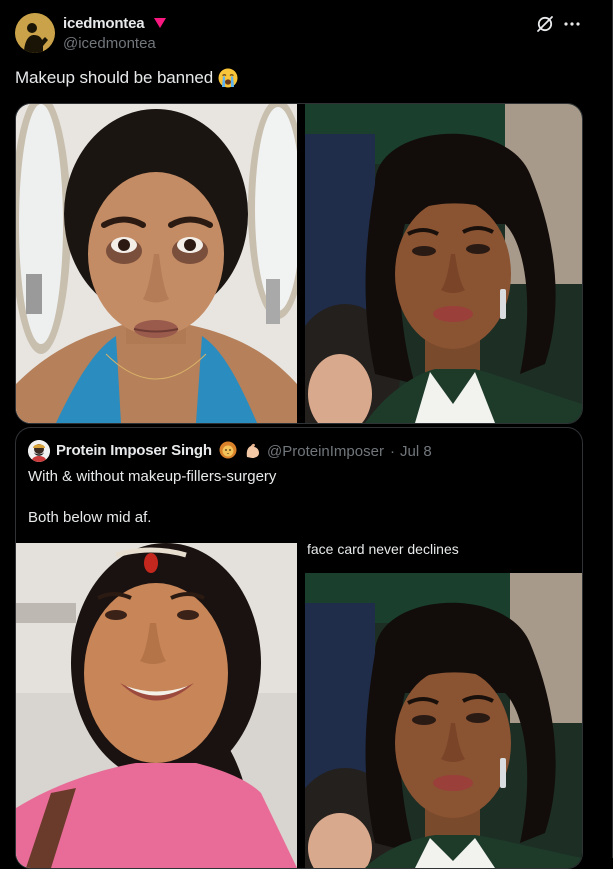  I want to click on tweet-body: Makeup should be banned, so click(114, 77).